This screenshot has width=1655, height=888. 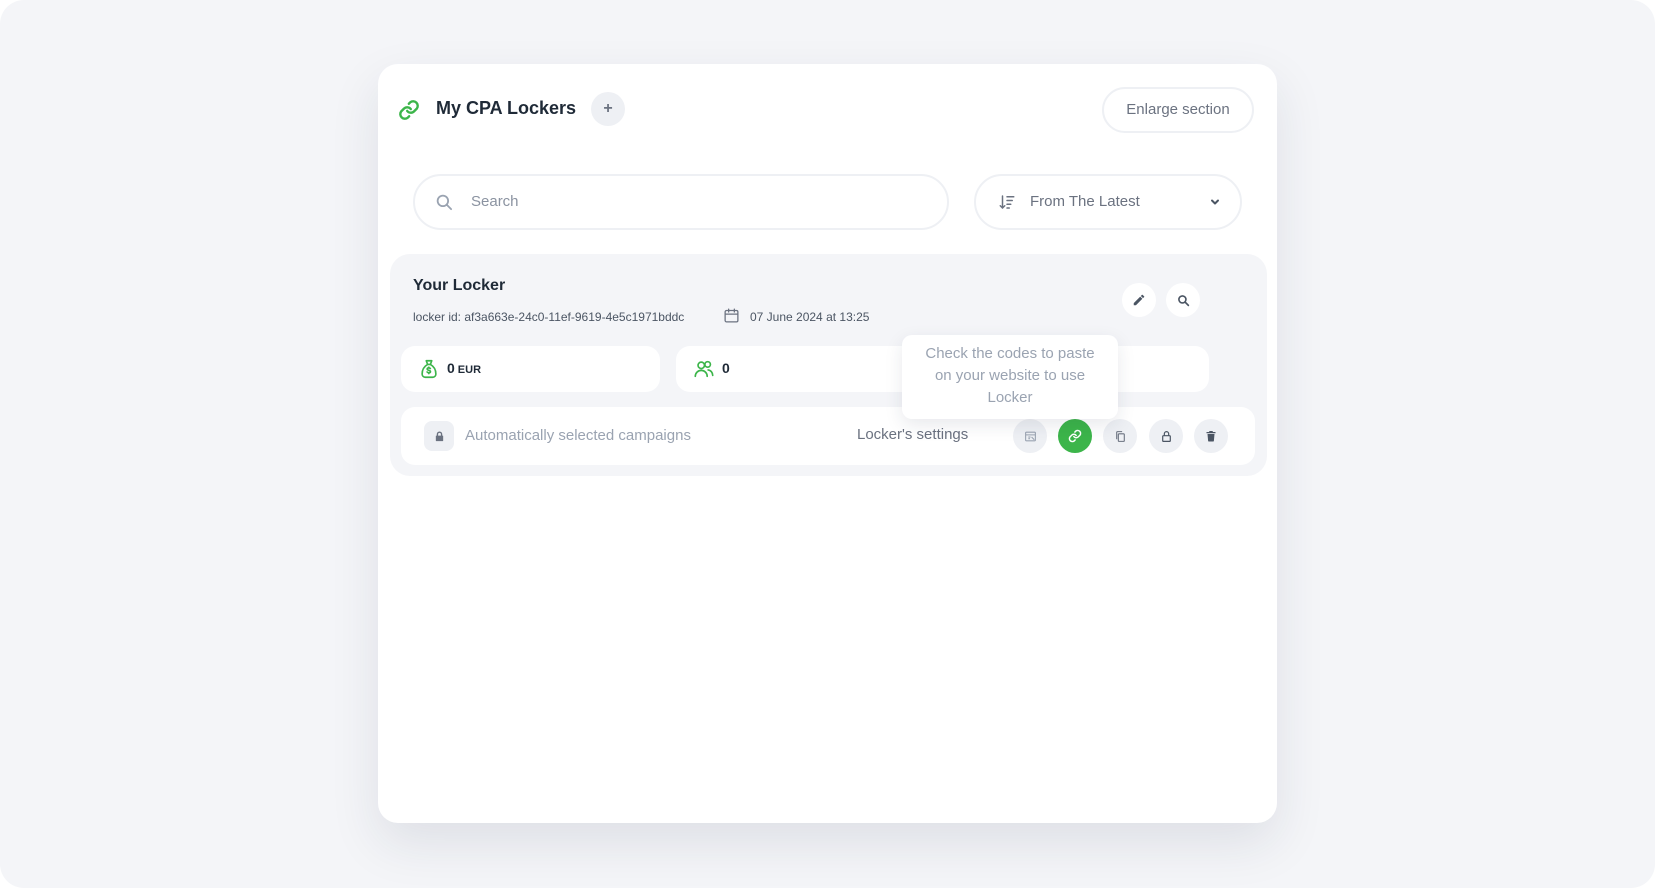 I want to click on trash-icon, so click(x=1211, y=436).